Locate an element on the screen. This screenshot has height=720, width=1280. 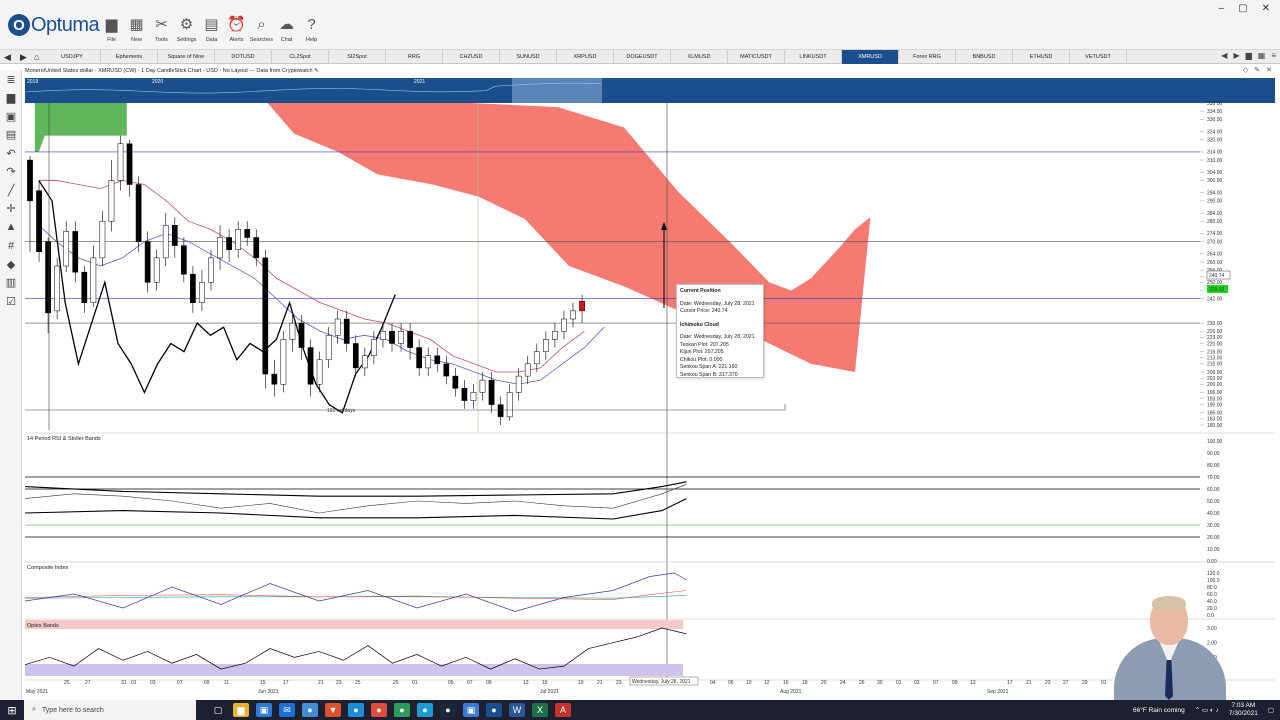
composite-panel-title: Composite Index is located at coordinates (48, 568).